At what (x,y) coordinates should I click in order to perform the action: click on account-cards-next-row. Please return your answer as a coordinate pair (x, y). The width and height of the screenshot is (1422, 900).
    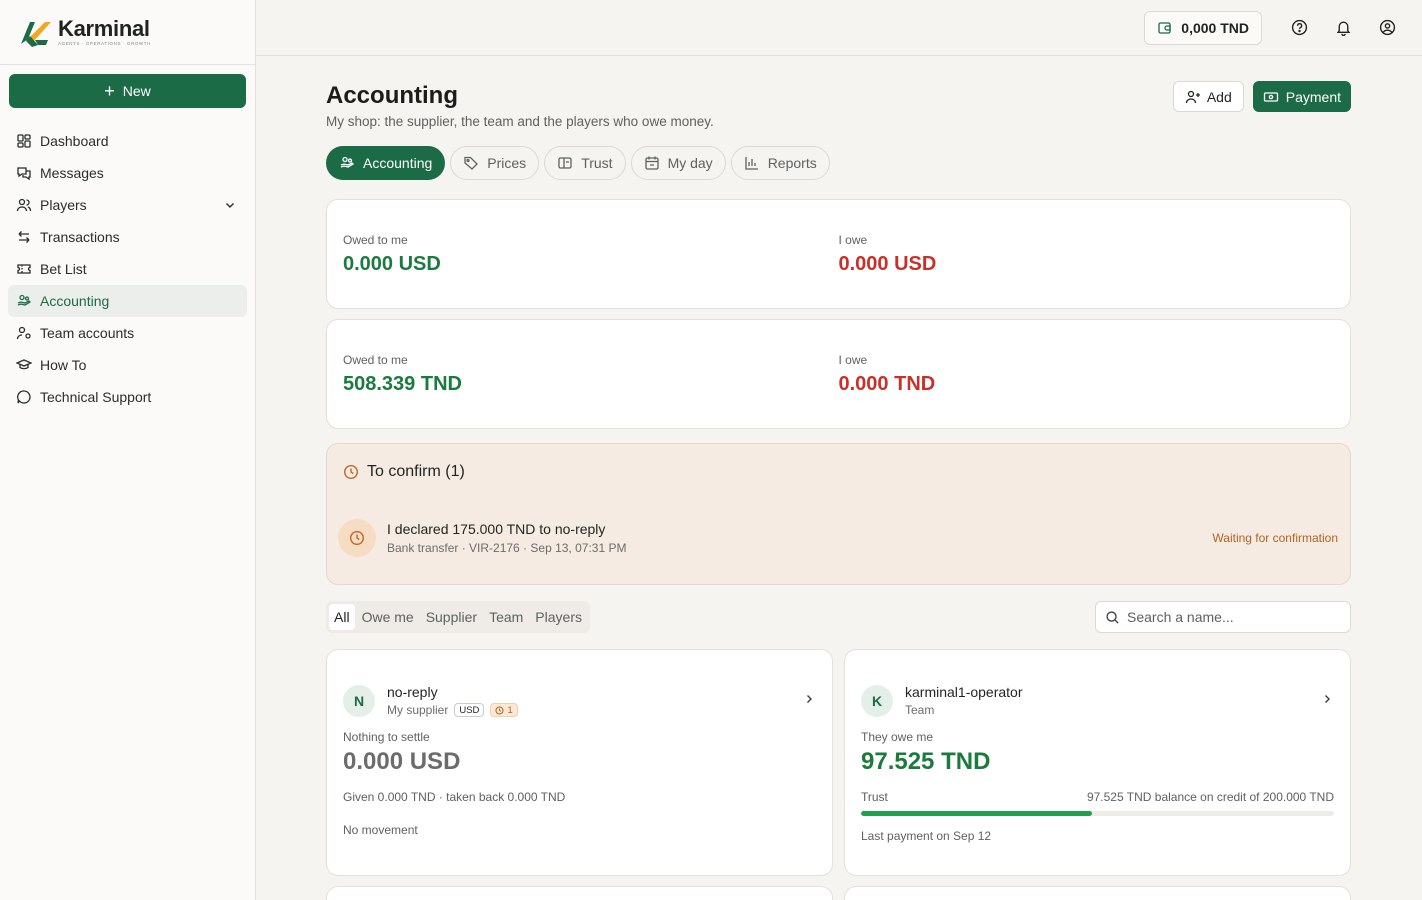
    Looking at the image, I should click on (838, 893).